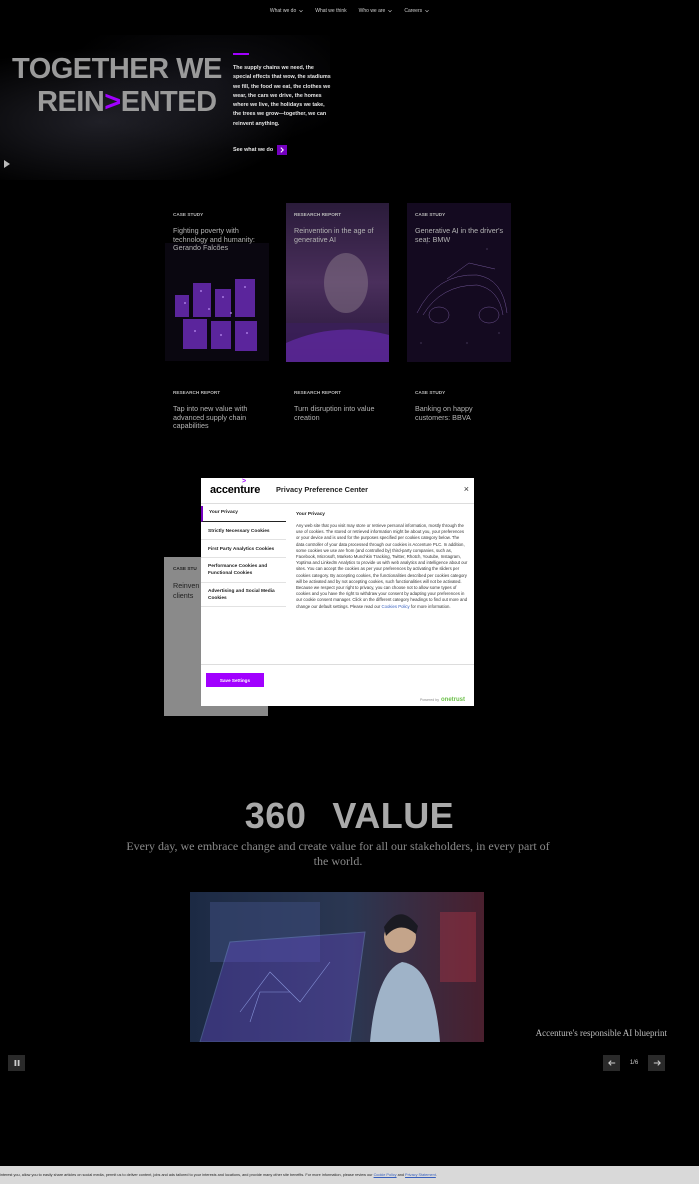 Image resolution: width=699 pixels, height=1184 pixels. I want to click on nav-what-we-think: What we think, so click(330, 11).